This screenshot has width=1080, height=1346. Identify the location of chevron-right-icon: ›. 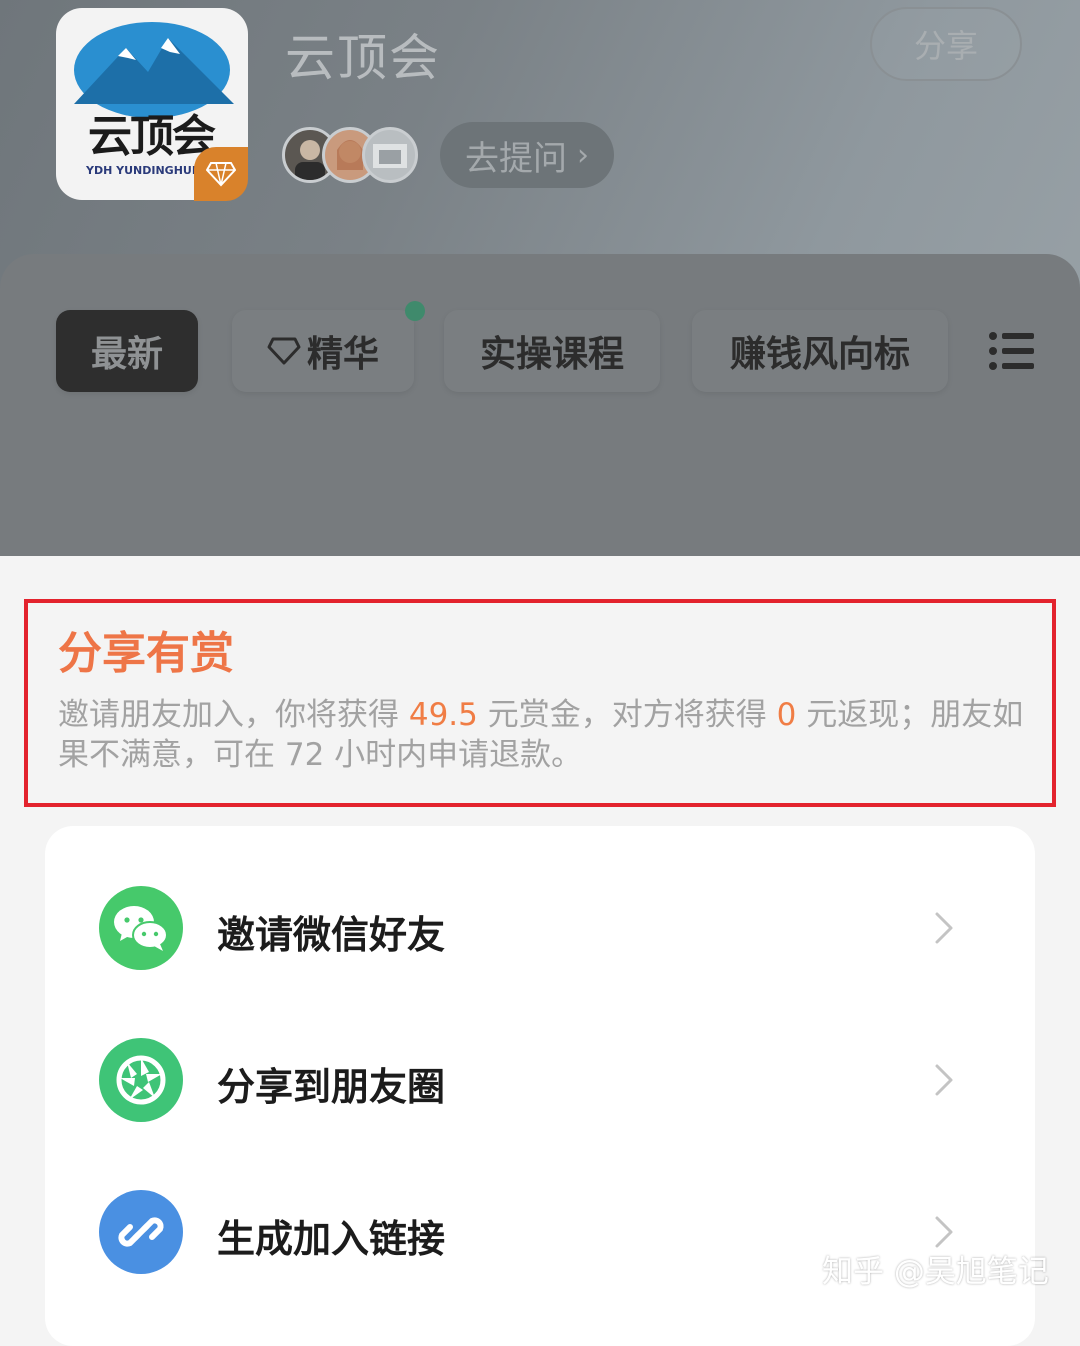
(583, 155).